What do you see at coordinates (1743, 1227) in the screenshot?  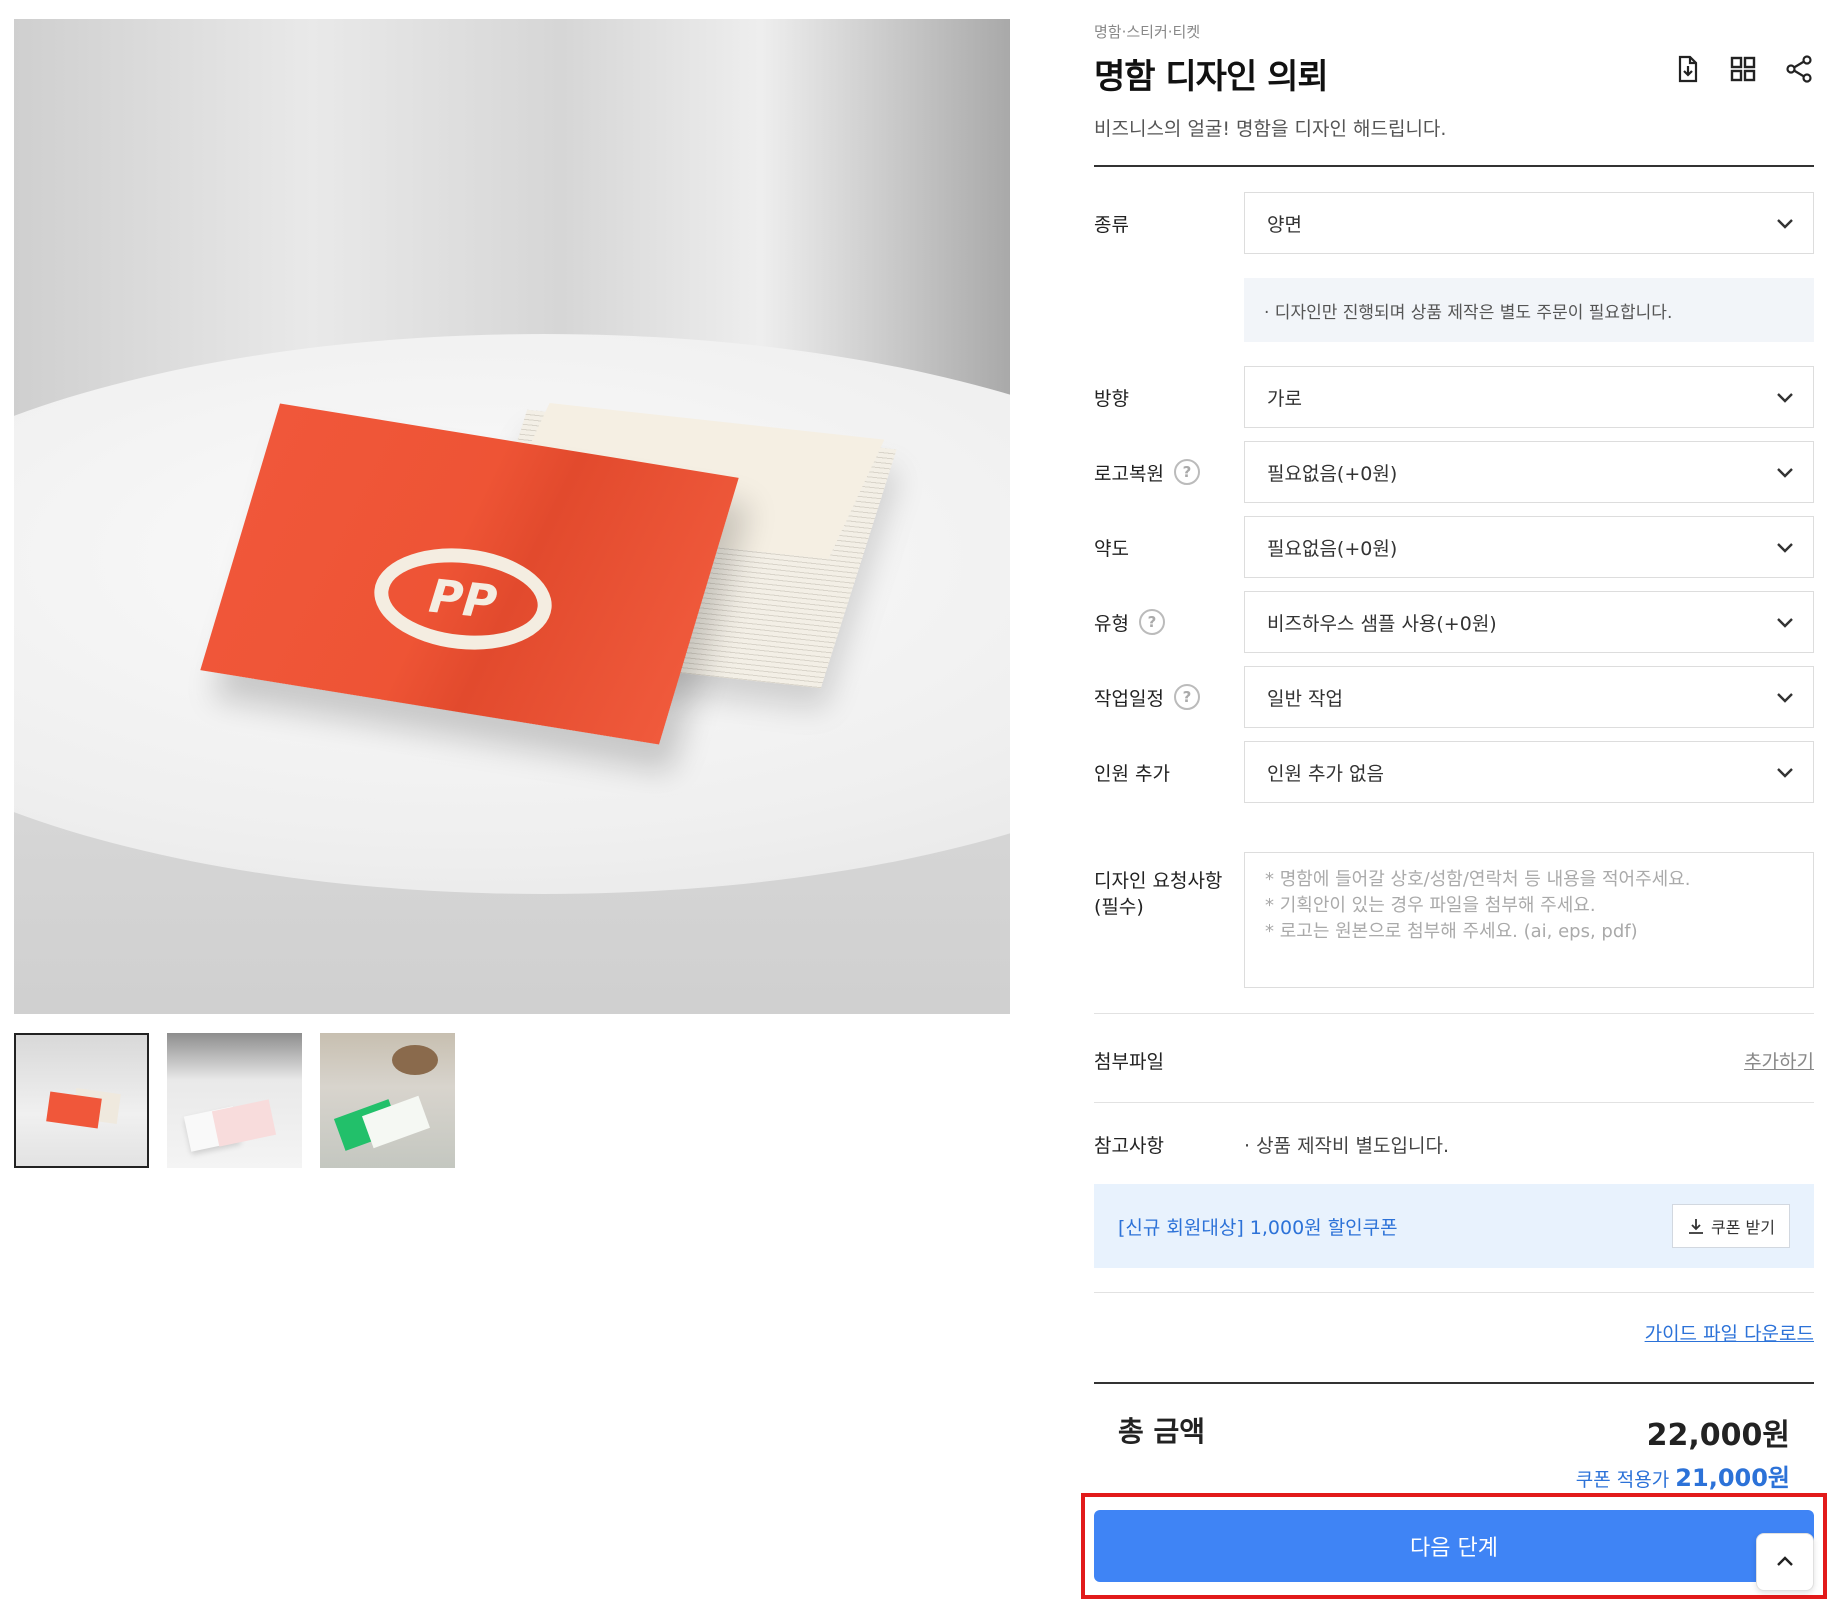 I see `get-coupon-label: 쿠폰 받기` at bounding box center [1743, 1227].